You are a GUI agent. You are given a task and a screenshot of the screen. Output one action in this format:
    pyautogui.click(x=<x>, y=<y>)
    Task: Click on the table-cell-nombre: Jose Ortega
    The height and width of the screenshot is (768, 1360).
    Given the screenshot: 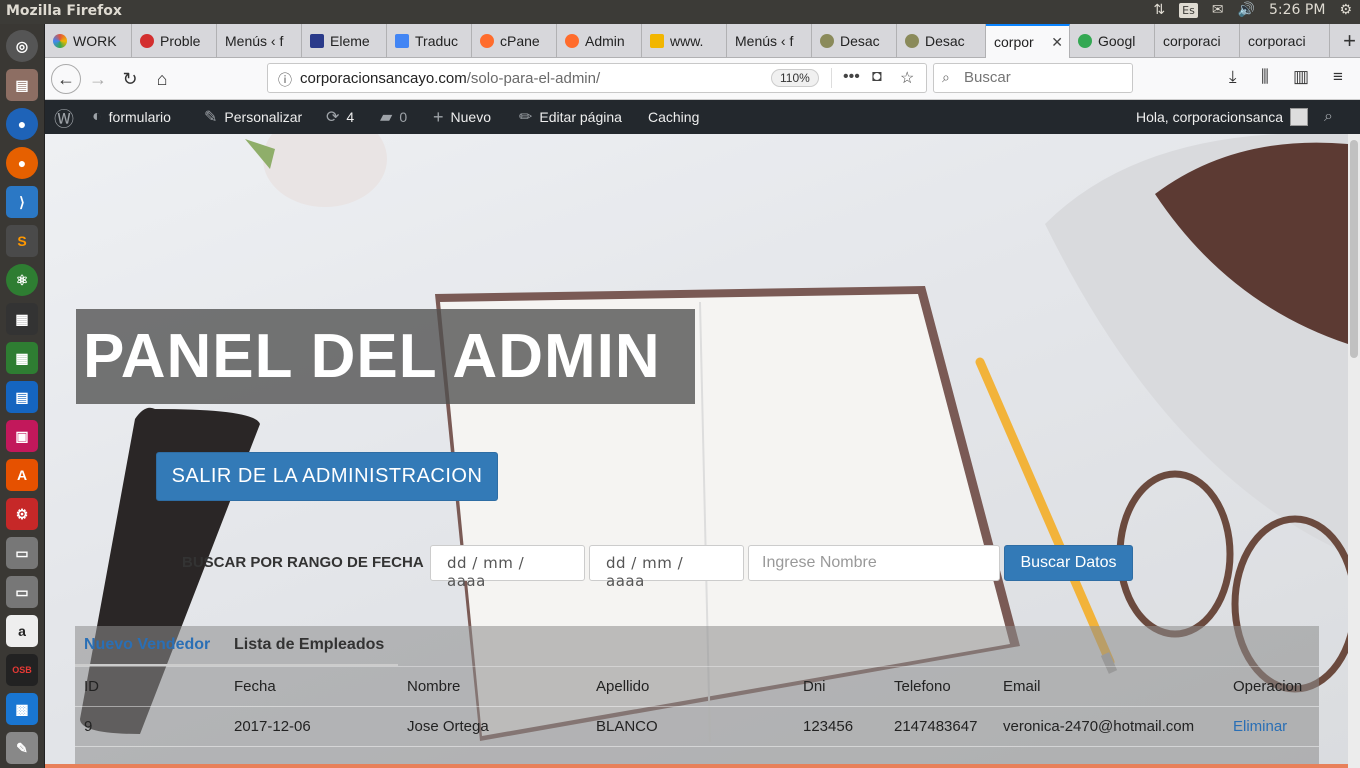 What is the action you would take?
    pyautogui.click(x=448, y=726)
    